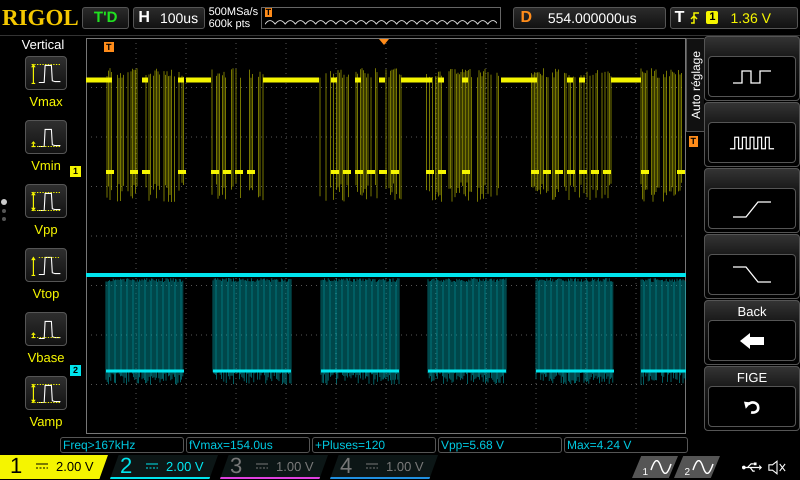  Describe the element at coordinates (106, 17) in the screenshot. I see `run-status: T'D` at that location.